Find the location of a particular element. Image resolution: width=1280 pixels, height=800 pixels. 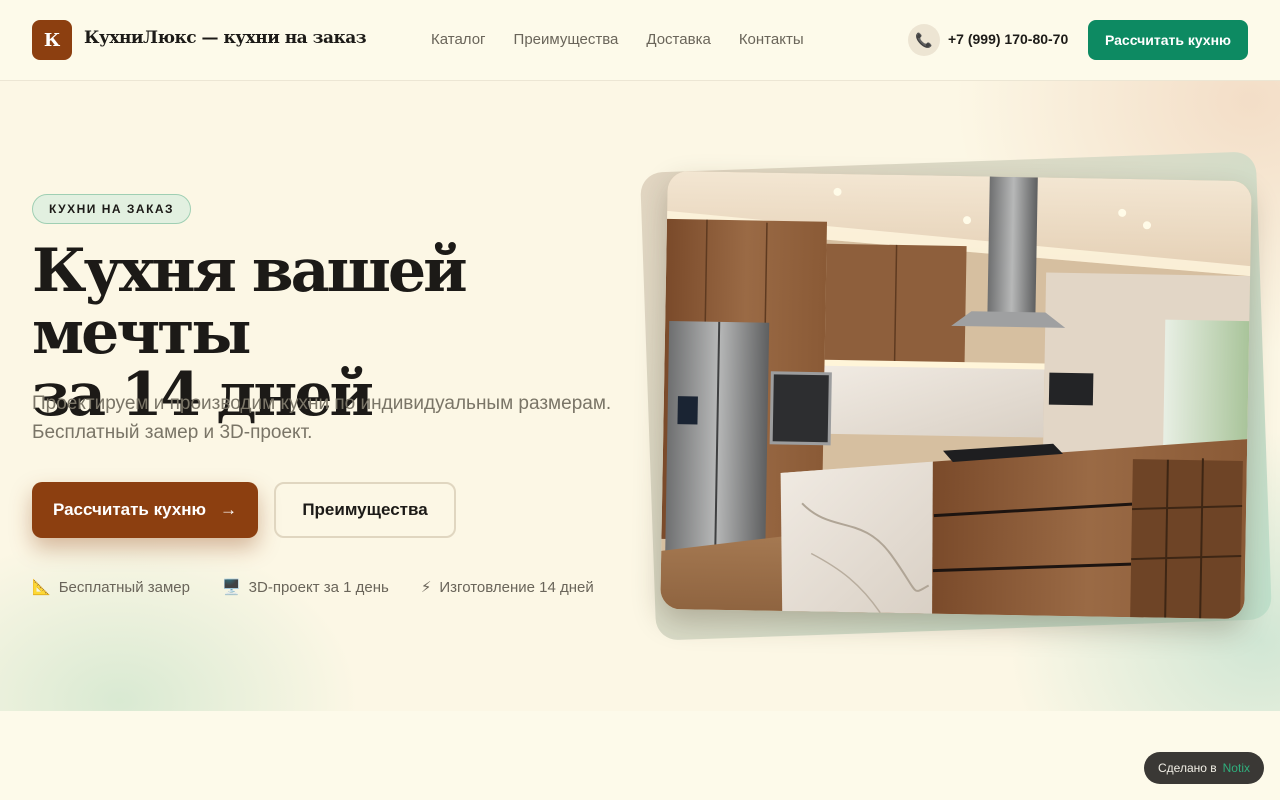

arrow-right-icon: → is located at coordinates (229, 509).